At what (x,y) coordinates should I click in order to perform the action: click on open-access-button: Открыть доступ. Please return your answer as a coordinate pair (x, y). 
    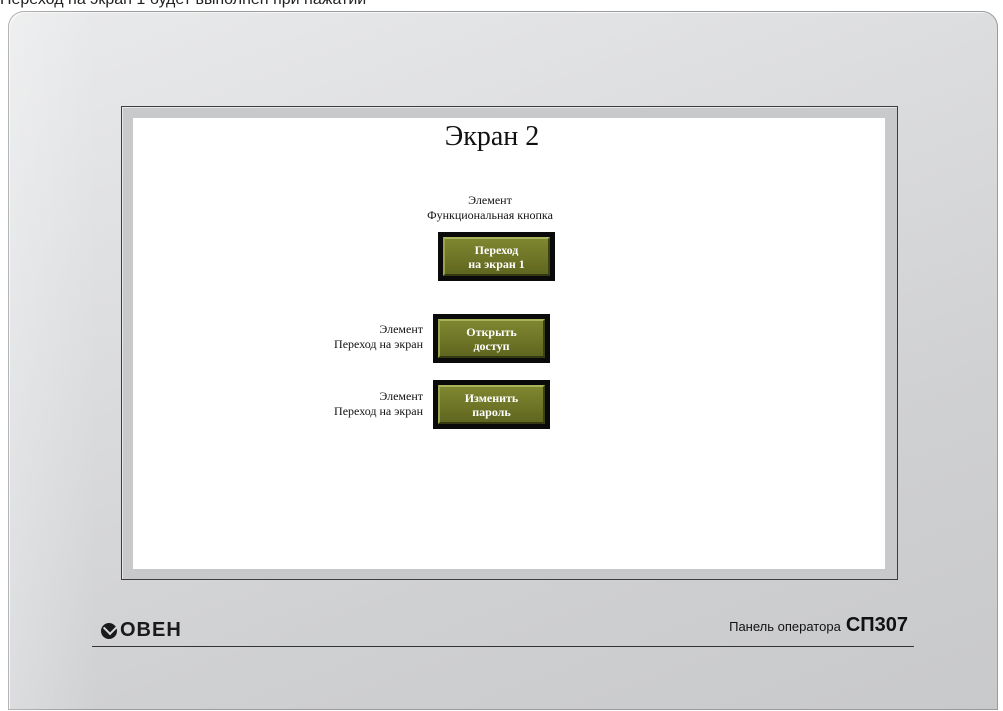
    Looking at the image, I should click on (491, 338).